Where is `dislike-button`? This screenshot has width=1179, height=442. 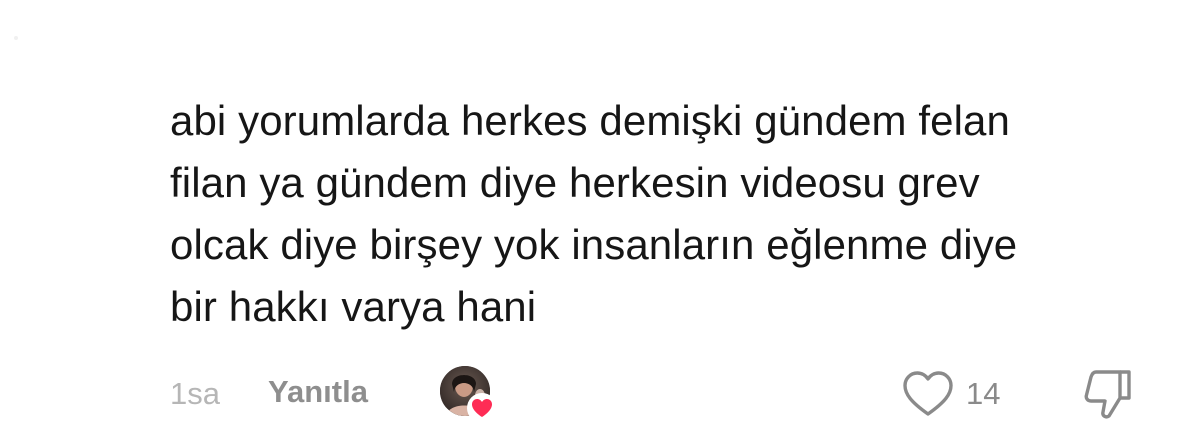
dislike-button is located at coordinates (1108, 394).